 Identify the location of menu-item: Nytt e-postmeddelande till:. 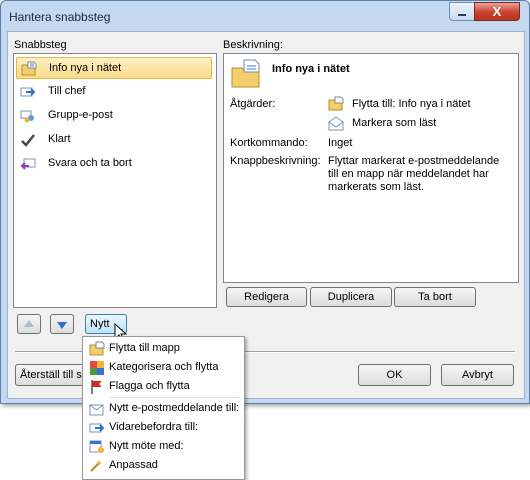
(163, 408).